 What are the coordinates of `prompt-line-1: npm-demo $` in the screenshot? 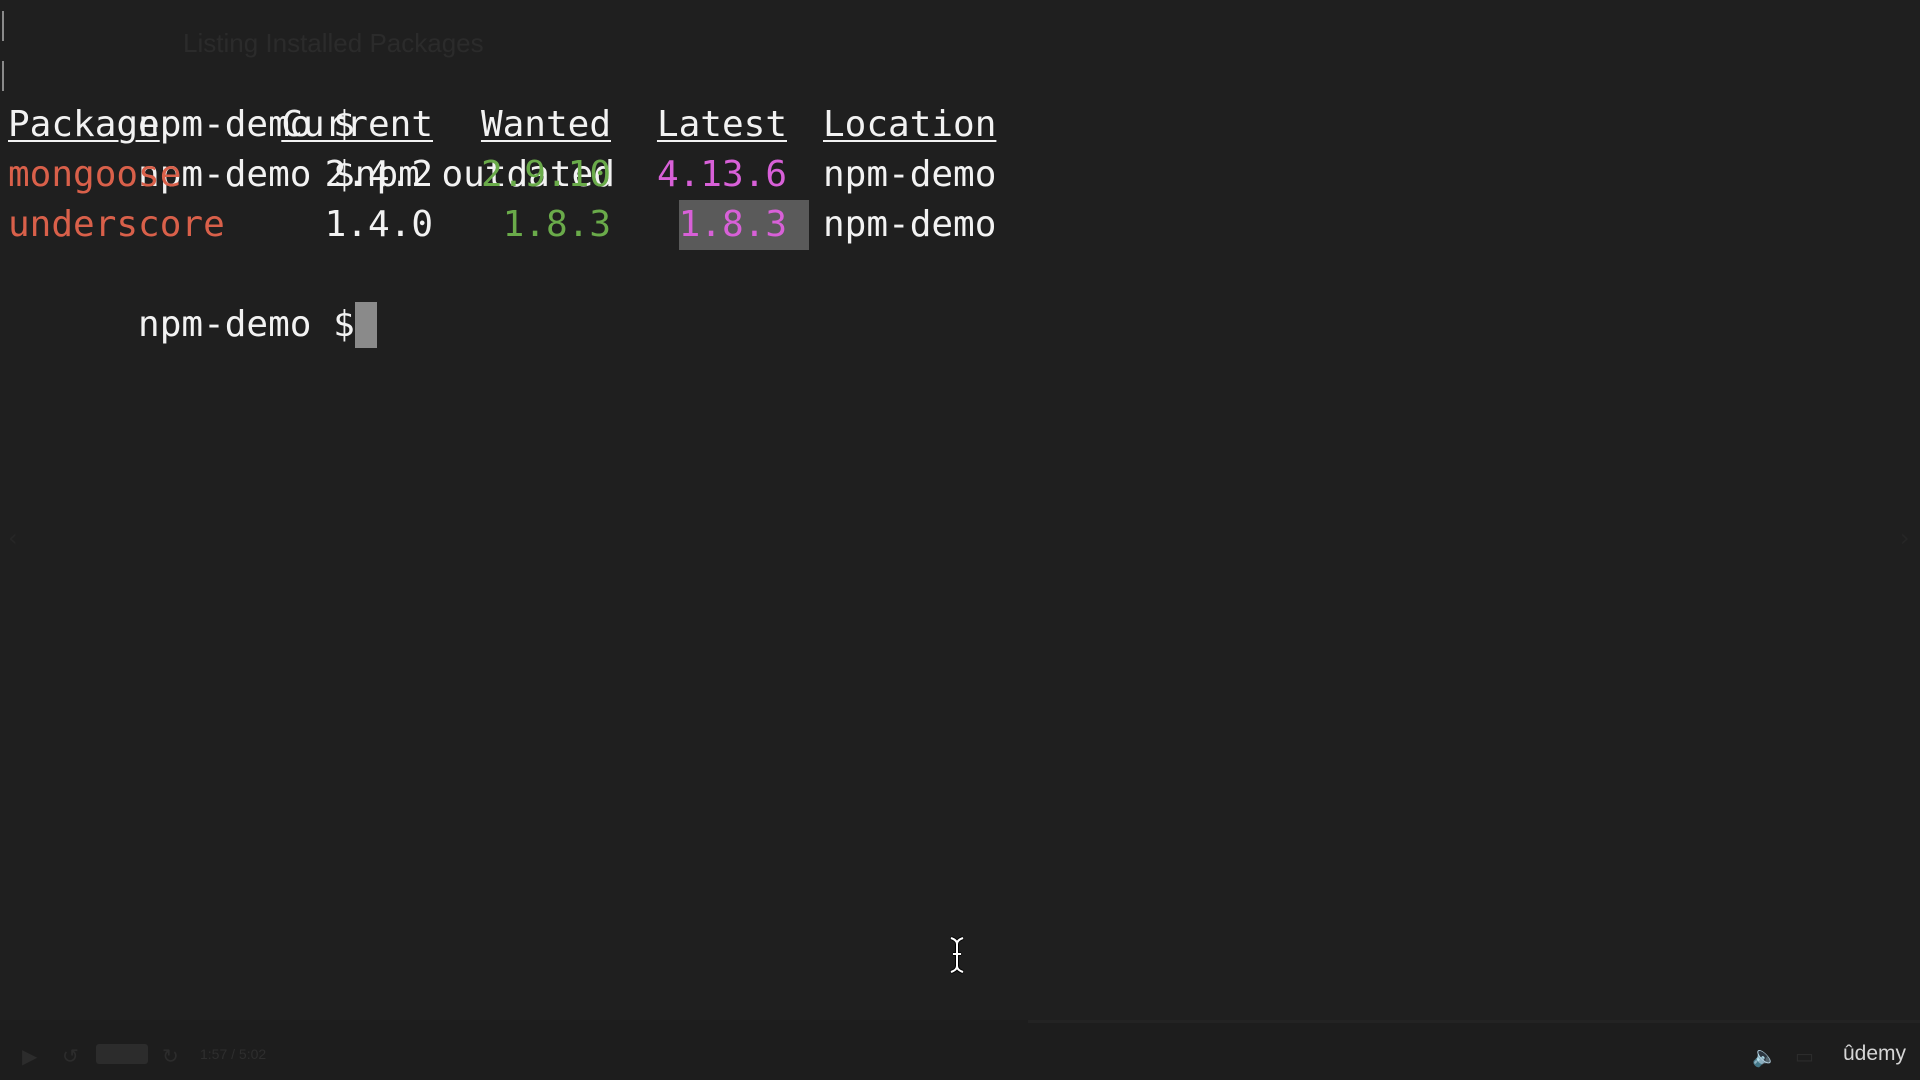 It's located at (955, 72).